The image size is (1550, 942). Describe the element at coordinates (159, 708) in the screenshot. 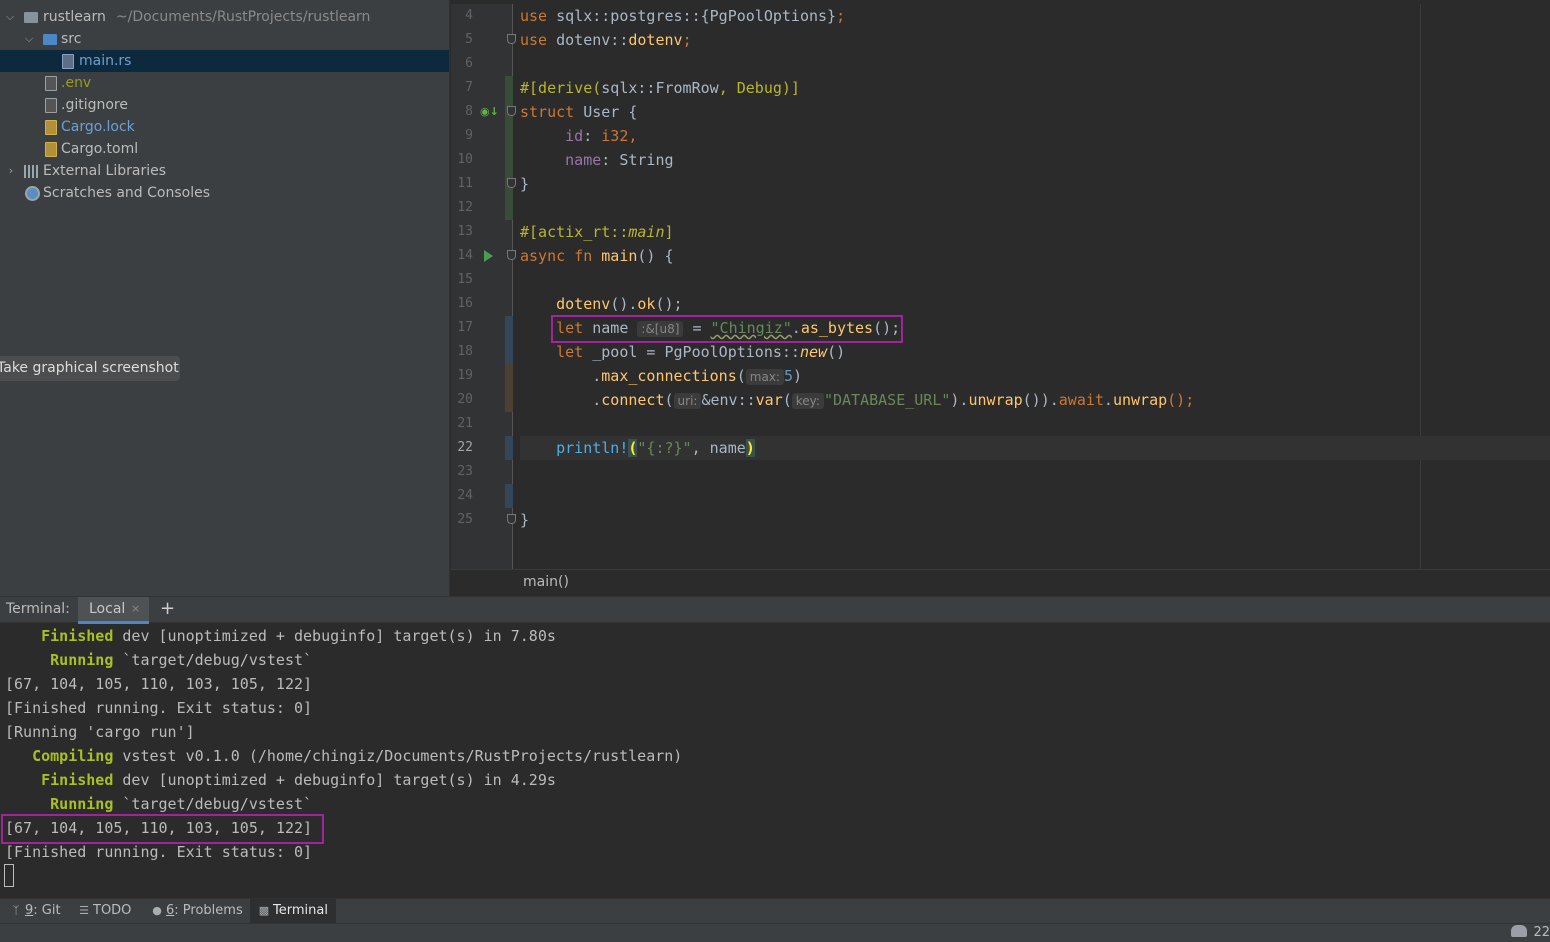

I see `terminal-line: [Finished running. Exit status: 0]` at that location.